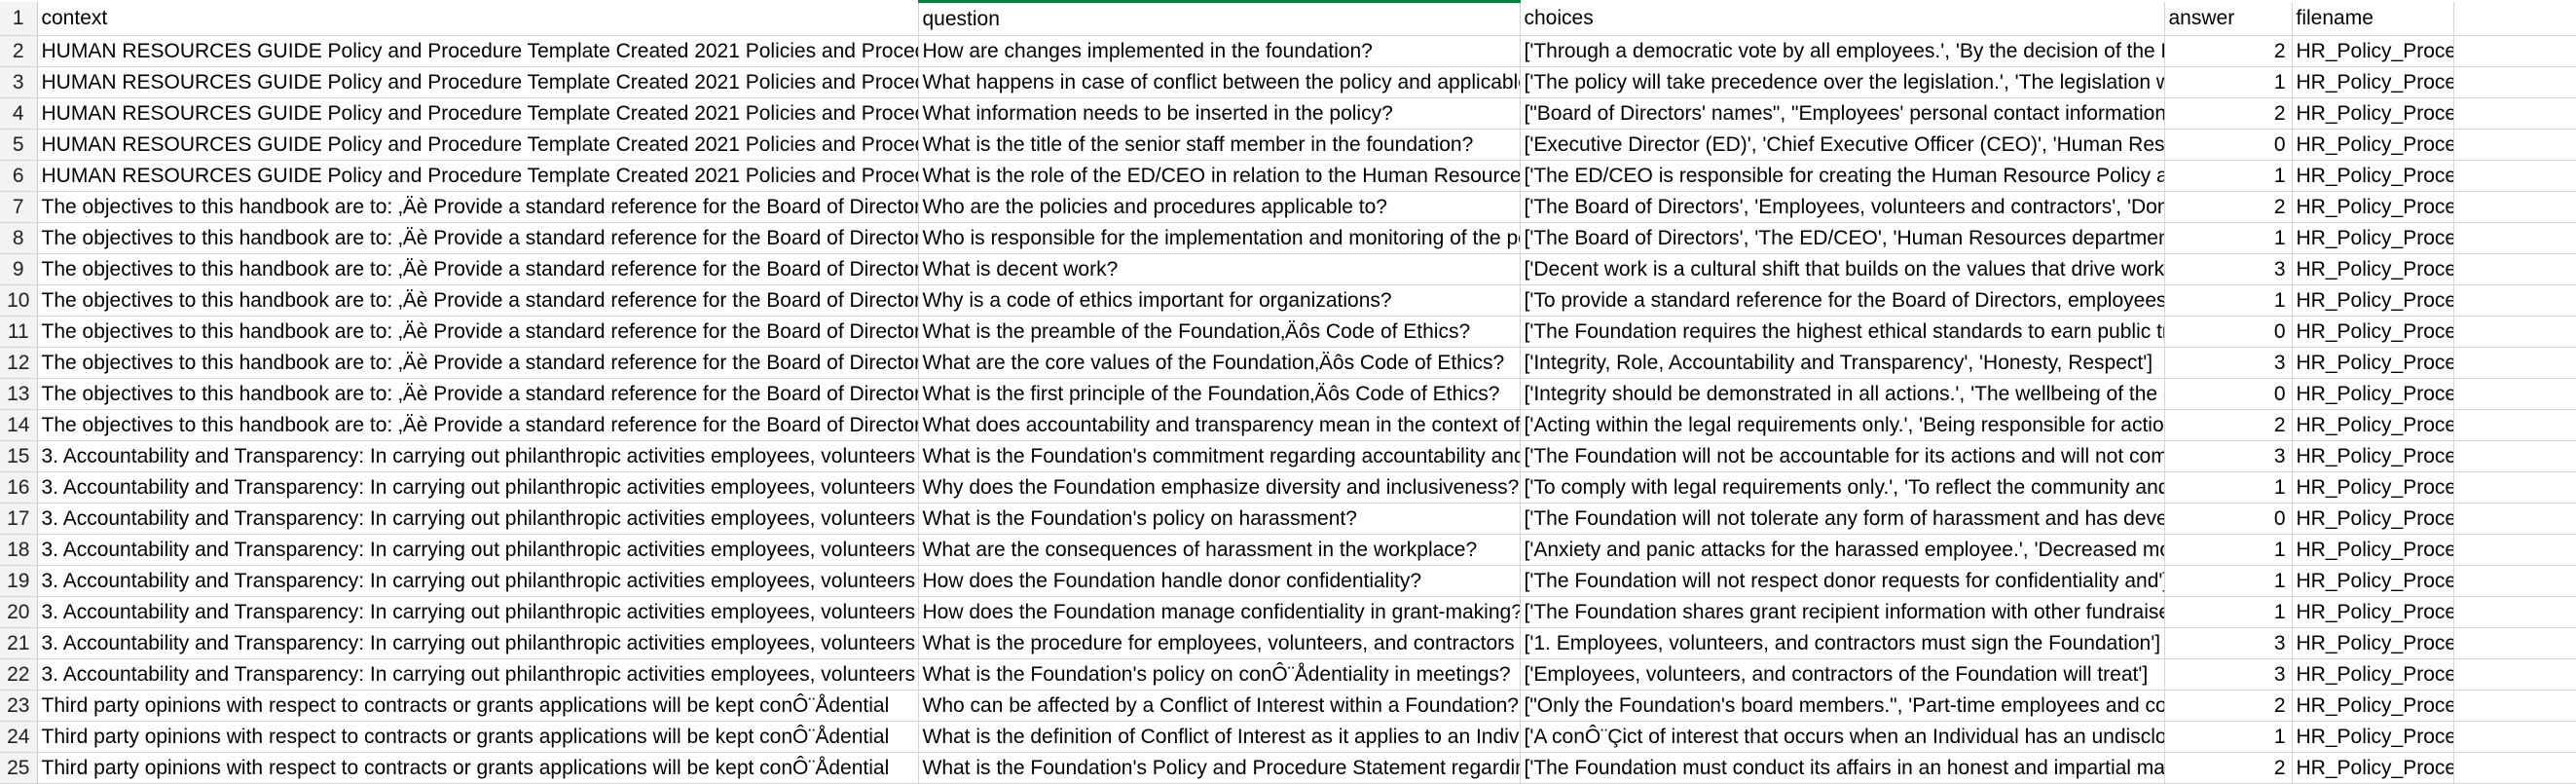  Describe the element at coordinates (19, 768) in the screenshot. I see `row-header: 25` at that location.